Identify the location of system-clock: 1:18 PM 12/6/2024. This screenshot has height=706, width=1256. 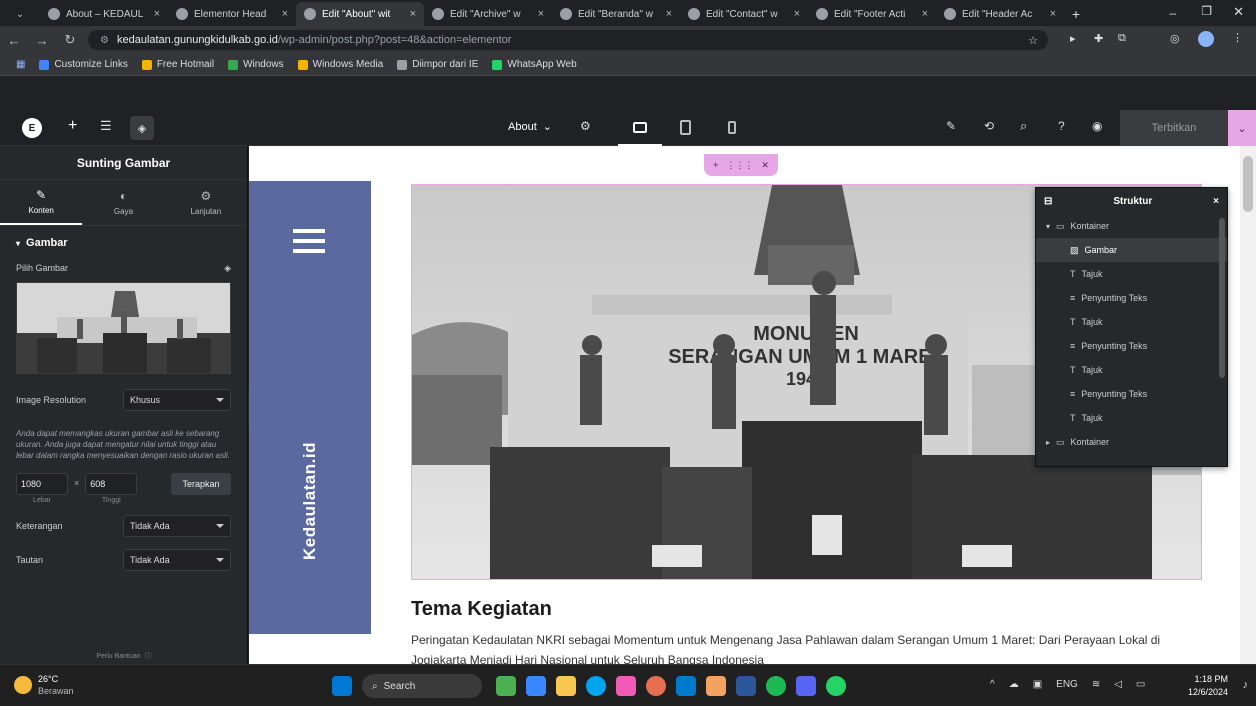
(1208, 686).